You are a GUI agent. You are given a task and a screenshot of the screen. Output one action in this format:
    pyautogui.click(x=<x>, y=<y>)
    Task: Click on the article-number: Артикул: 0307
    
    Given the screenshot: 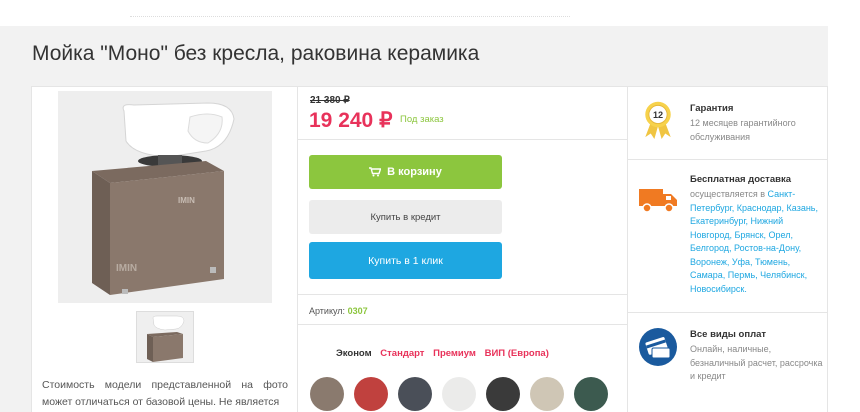 What is the action you would take?
    pyautogui.click(x=338, y=311)
    